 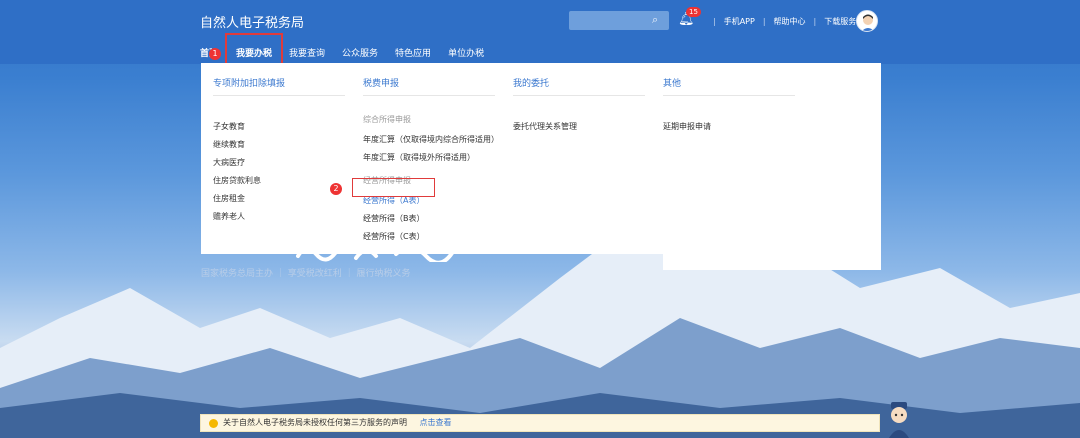 I want to click on login-card-edge, so click(x=772, y=262).